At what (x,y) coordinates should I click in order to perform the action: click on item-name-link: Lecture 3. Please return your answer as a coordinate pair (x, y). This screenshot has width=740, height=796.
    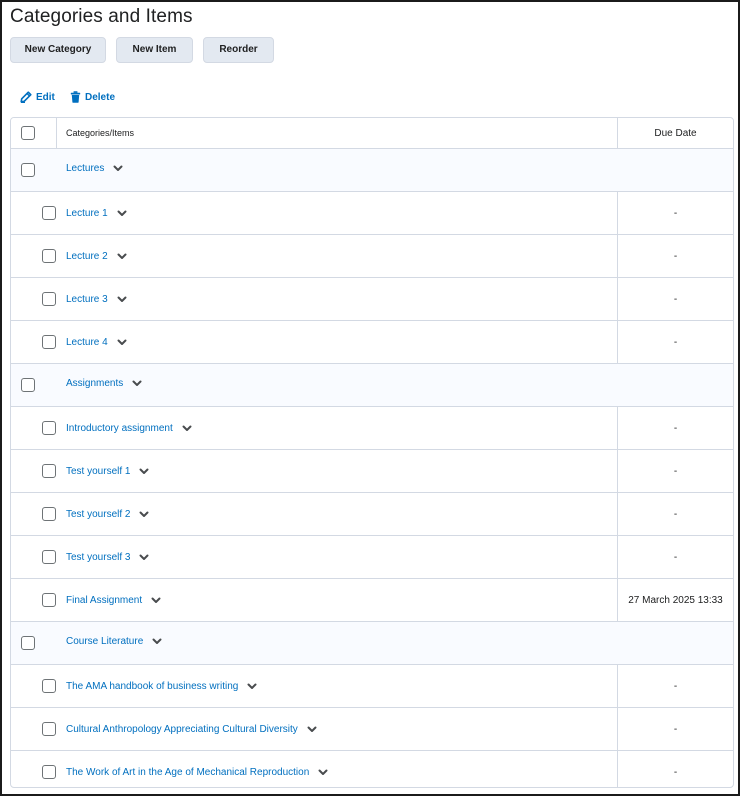
    Looking at the image, I should click on (96, 299).